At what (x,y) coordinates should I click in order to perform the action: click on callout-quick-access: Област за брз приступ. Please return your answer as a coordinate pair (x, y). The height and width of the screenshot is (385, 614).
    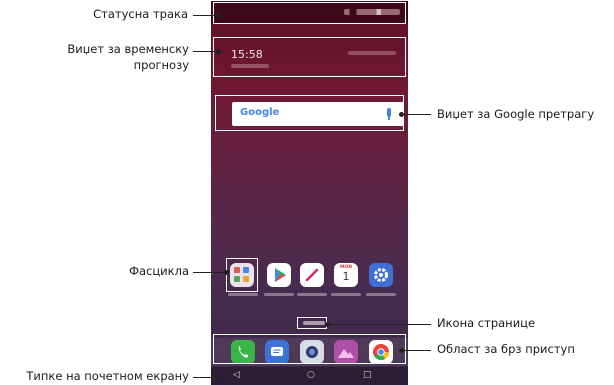
    Looking at the image, I should click on (506, 349).